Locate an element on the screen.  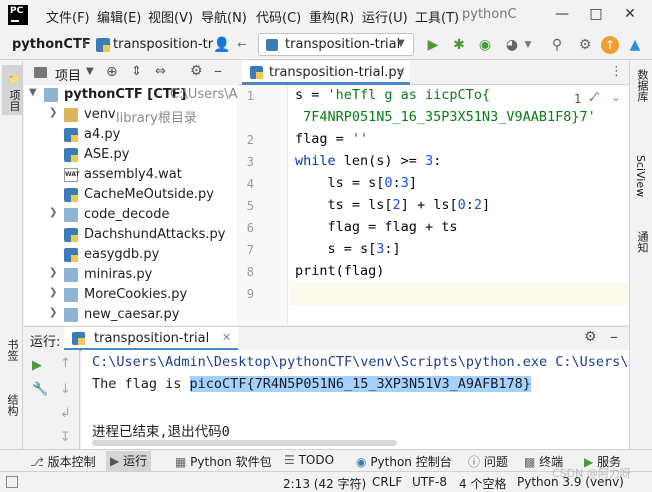
tree-row-folder: ❯ code_decode is located at coordinates (130, 215).